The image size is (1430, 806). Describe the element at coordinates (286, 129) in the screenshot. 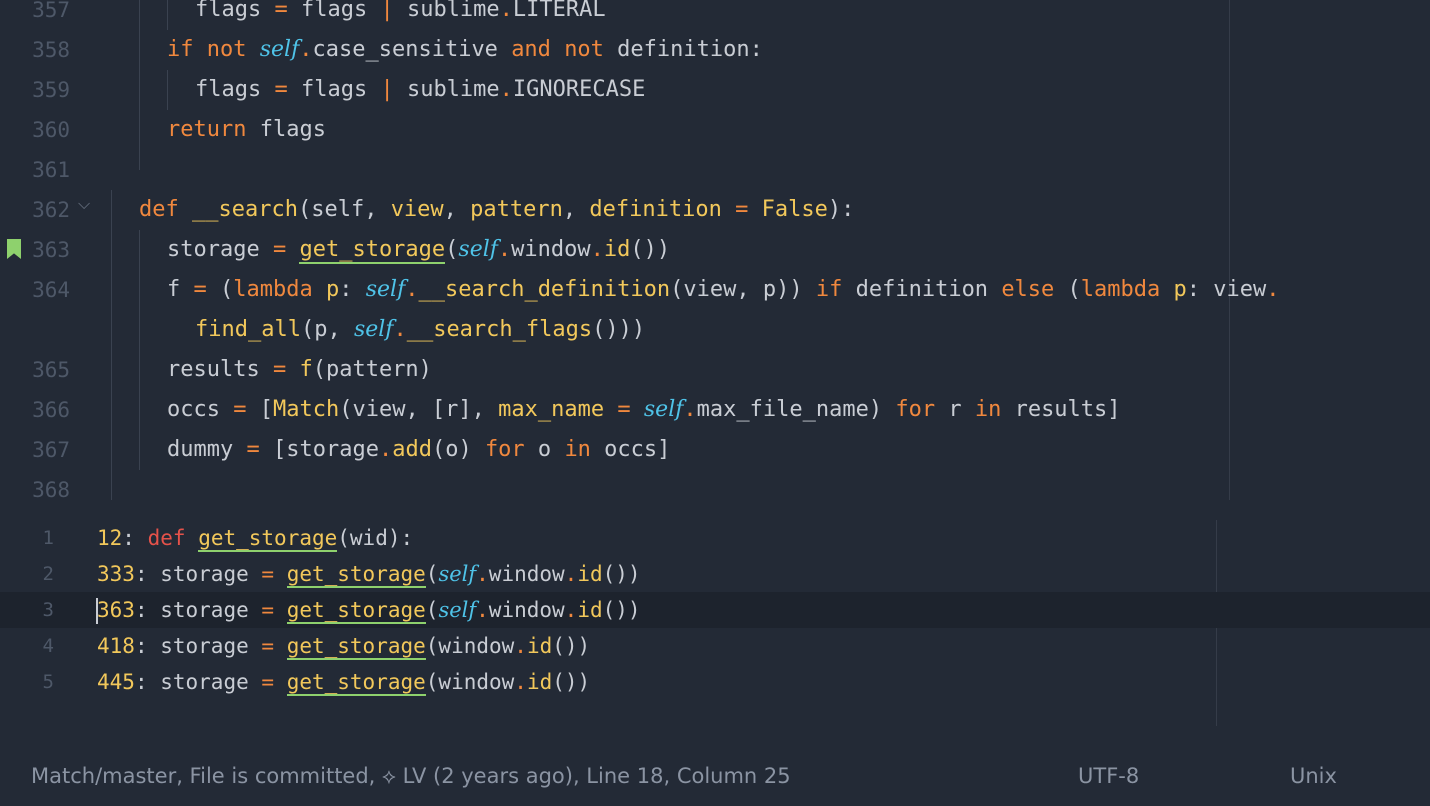

I see `code-token: flags` at that location.